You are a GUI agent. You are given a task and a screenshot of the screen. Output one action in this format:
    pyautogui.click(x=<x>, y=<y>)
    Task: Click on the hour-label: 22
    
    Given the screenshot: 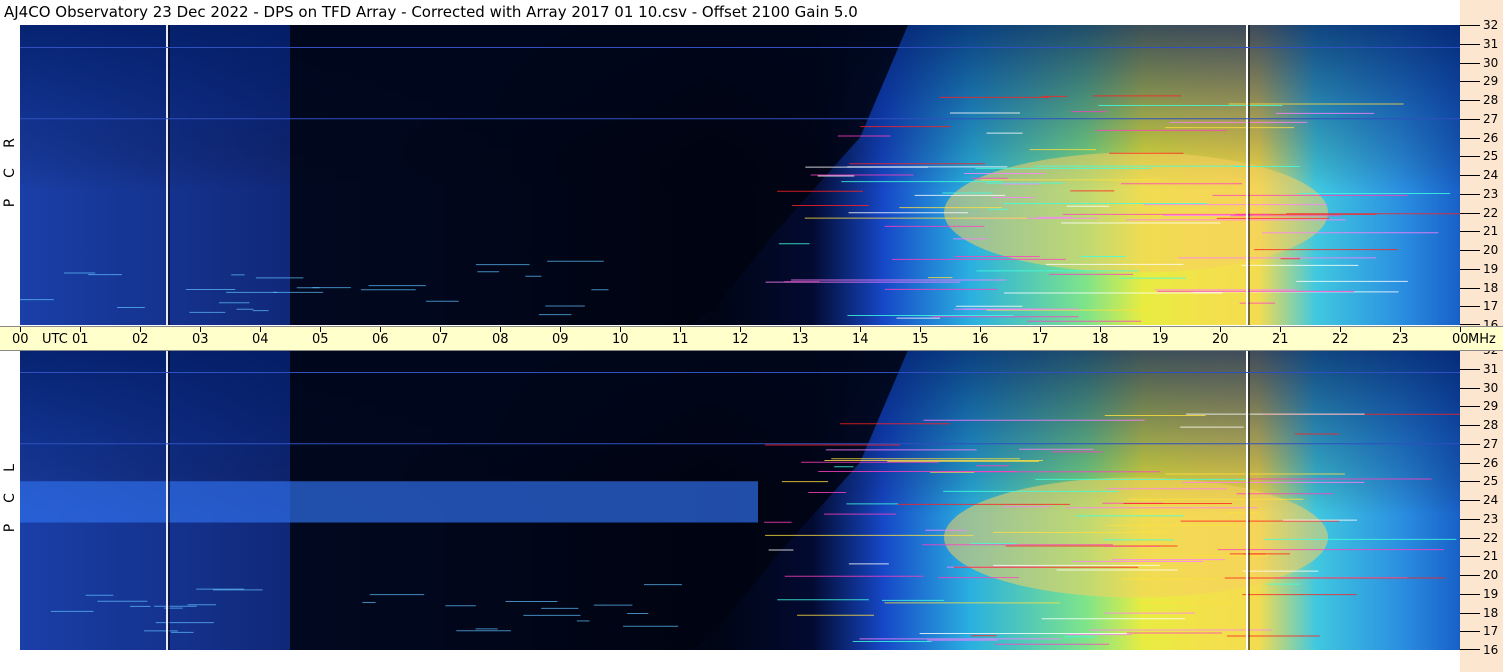 What is the action you would take?
    pyautogui.click(x=1340, y=339)
    